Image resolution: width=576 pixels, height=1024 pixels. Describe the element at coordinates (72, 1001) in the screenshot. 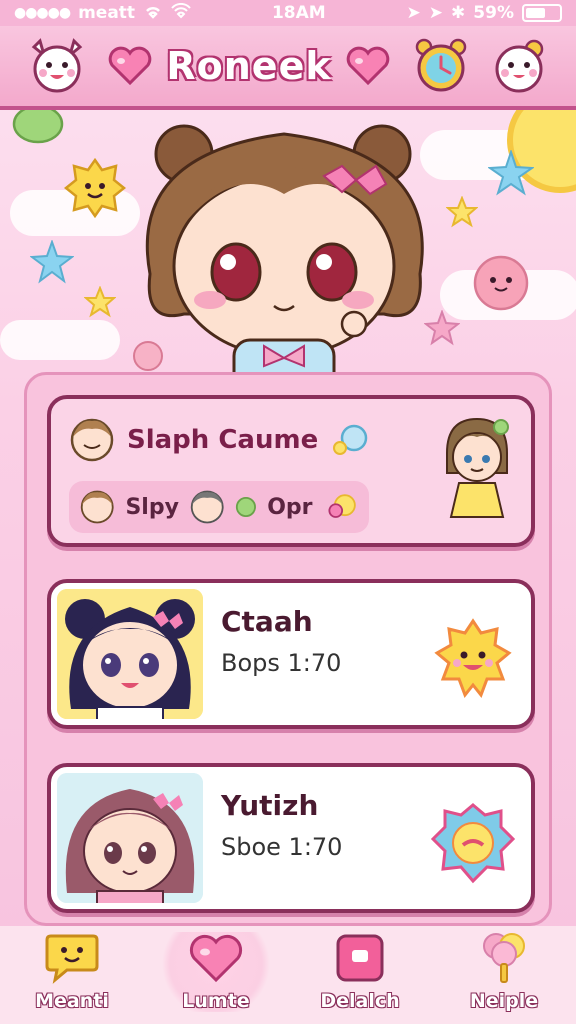

I see `nav-label: Meanti` at that location.